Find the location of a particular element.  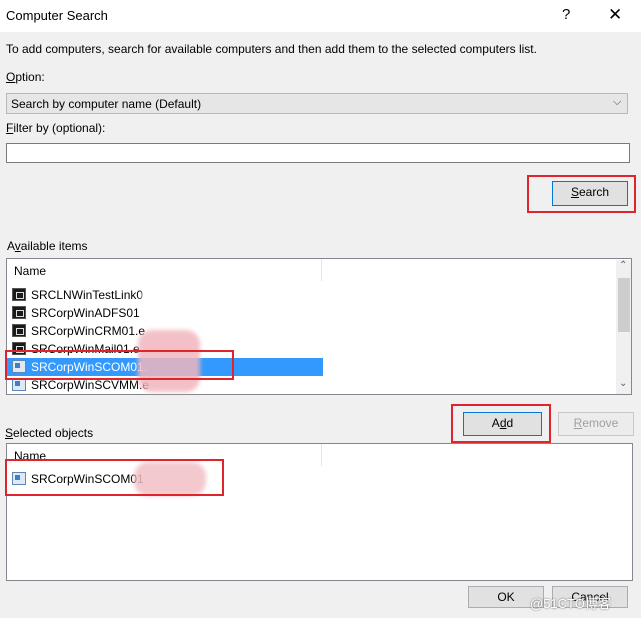

watermark: @51CTO博客 is located at coordinates (570, 603).